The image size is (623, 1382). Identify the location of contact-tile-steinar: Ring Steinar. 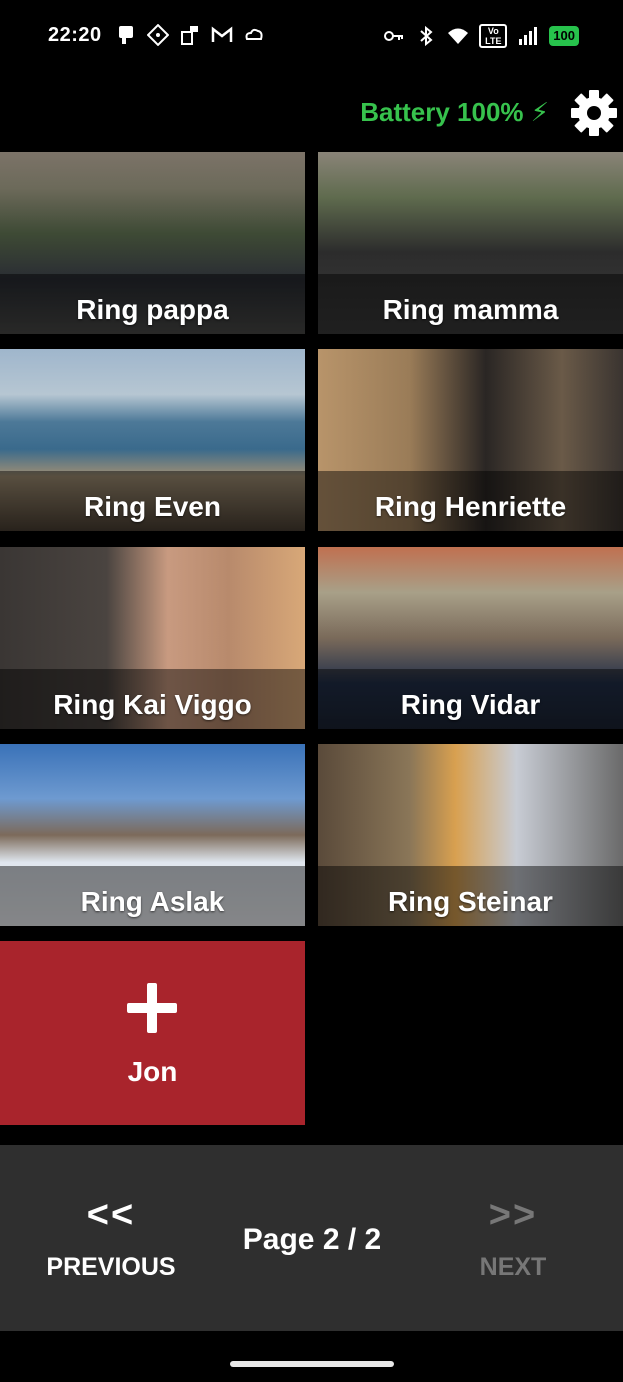
(470, 835).